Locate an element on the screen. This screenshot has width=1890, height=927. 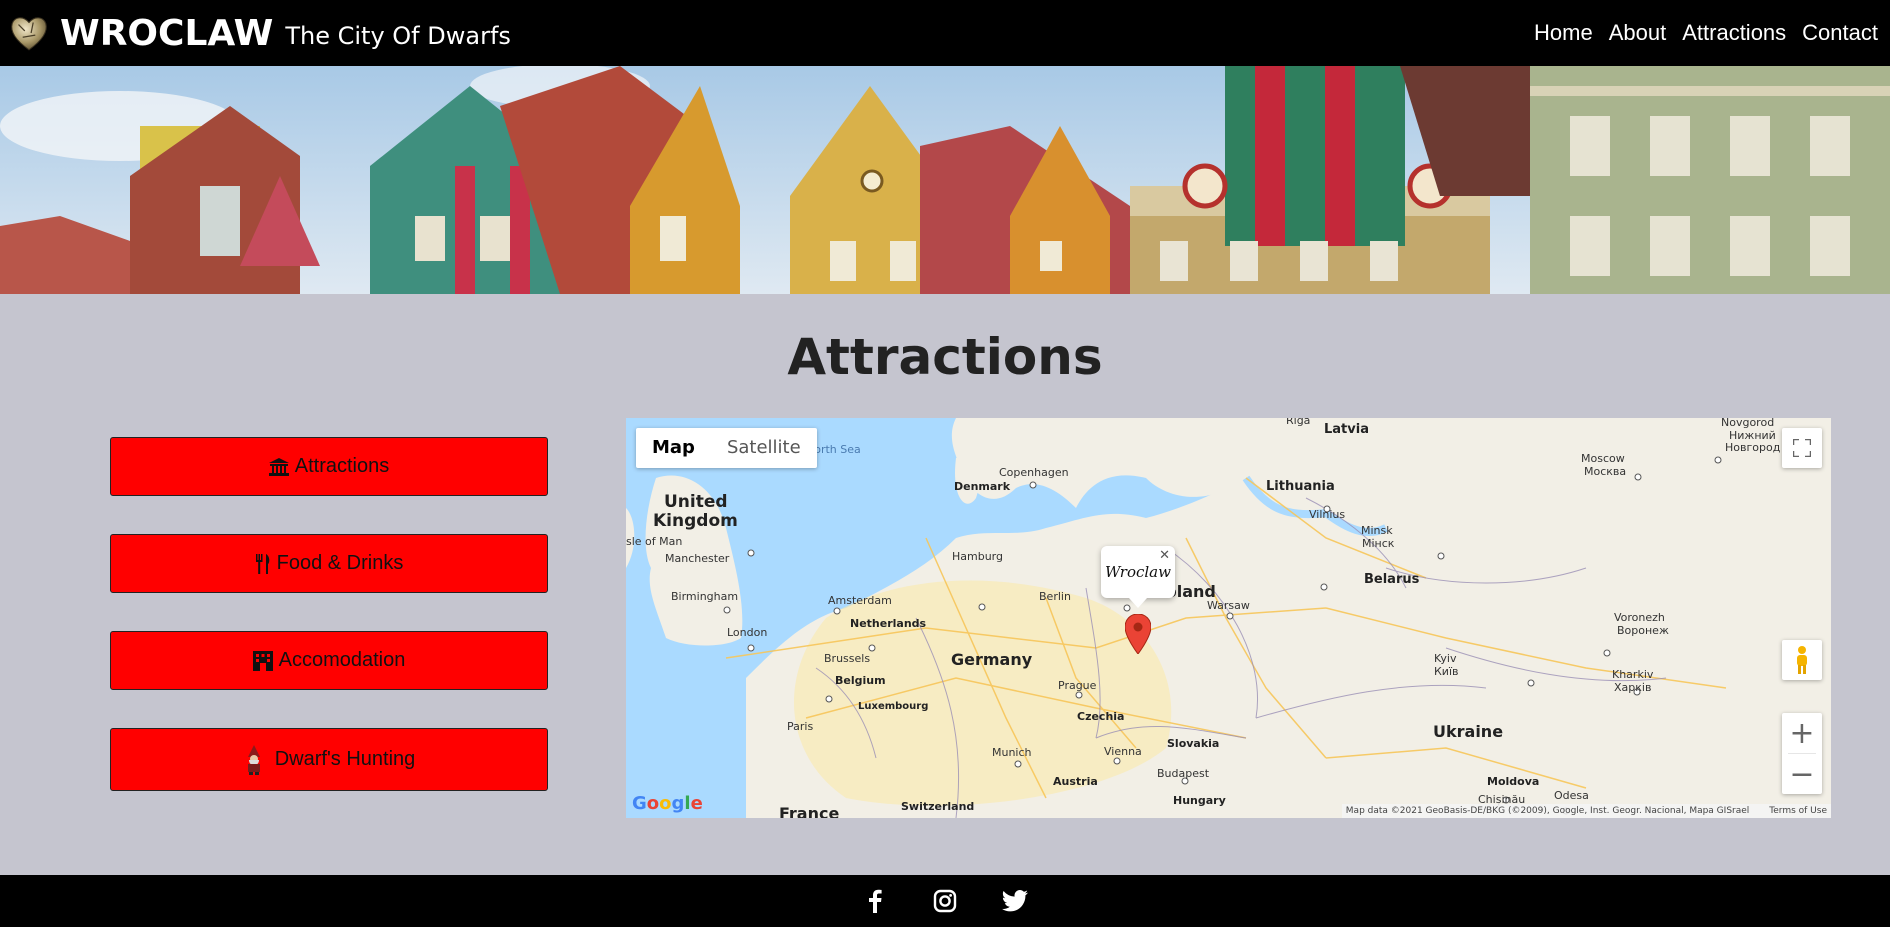
accomodation-button: Accomodation is located at coordinates (329, 660).